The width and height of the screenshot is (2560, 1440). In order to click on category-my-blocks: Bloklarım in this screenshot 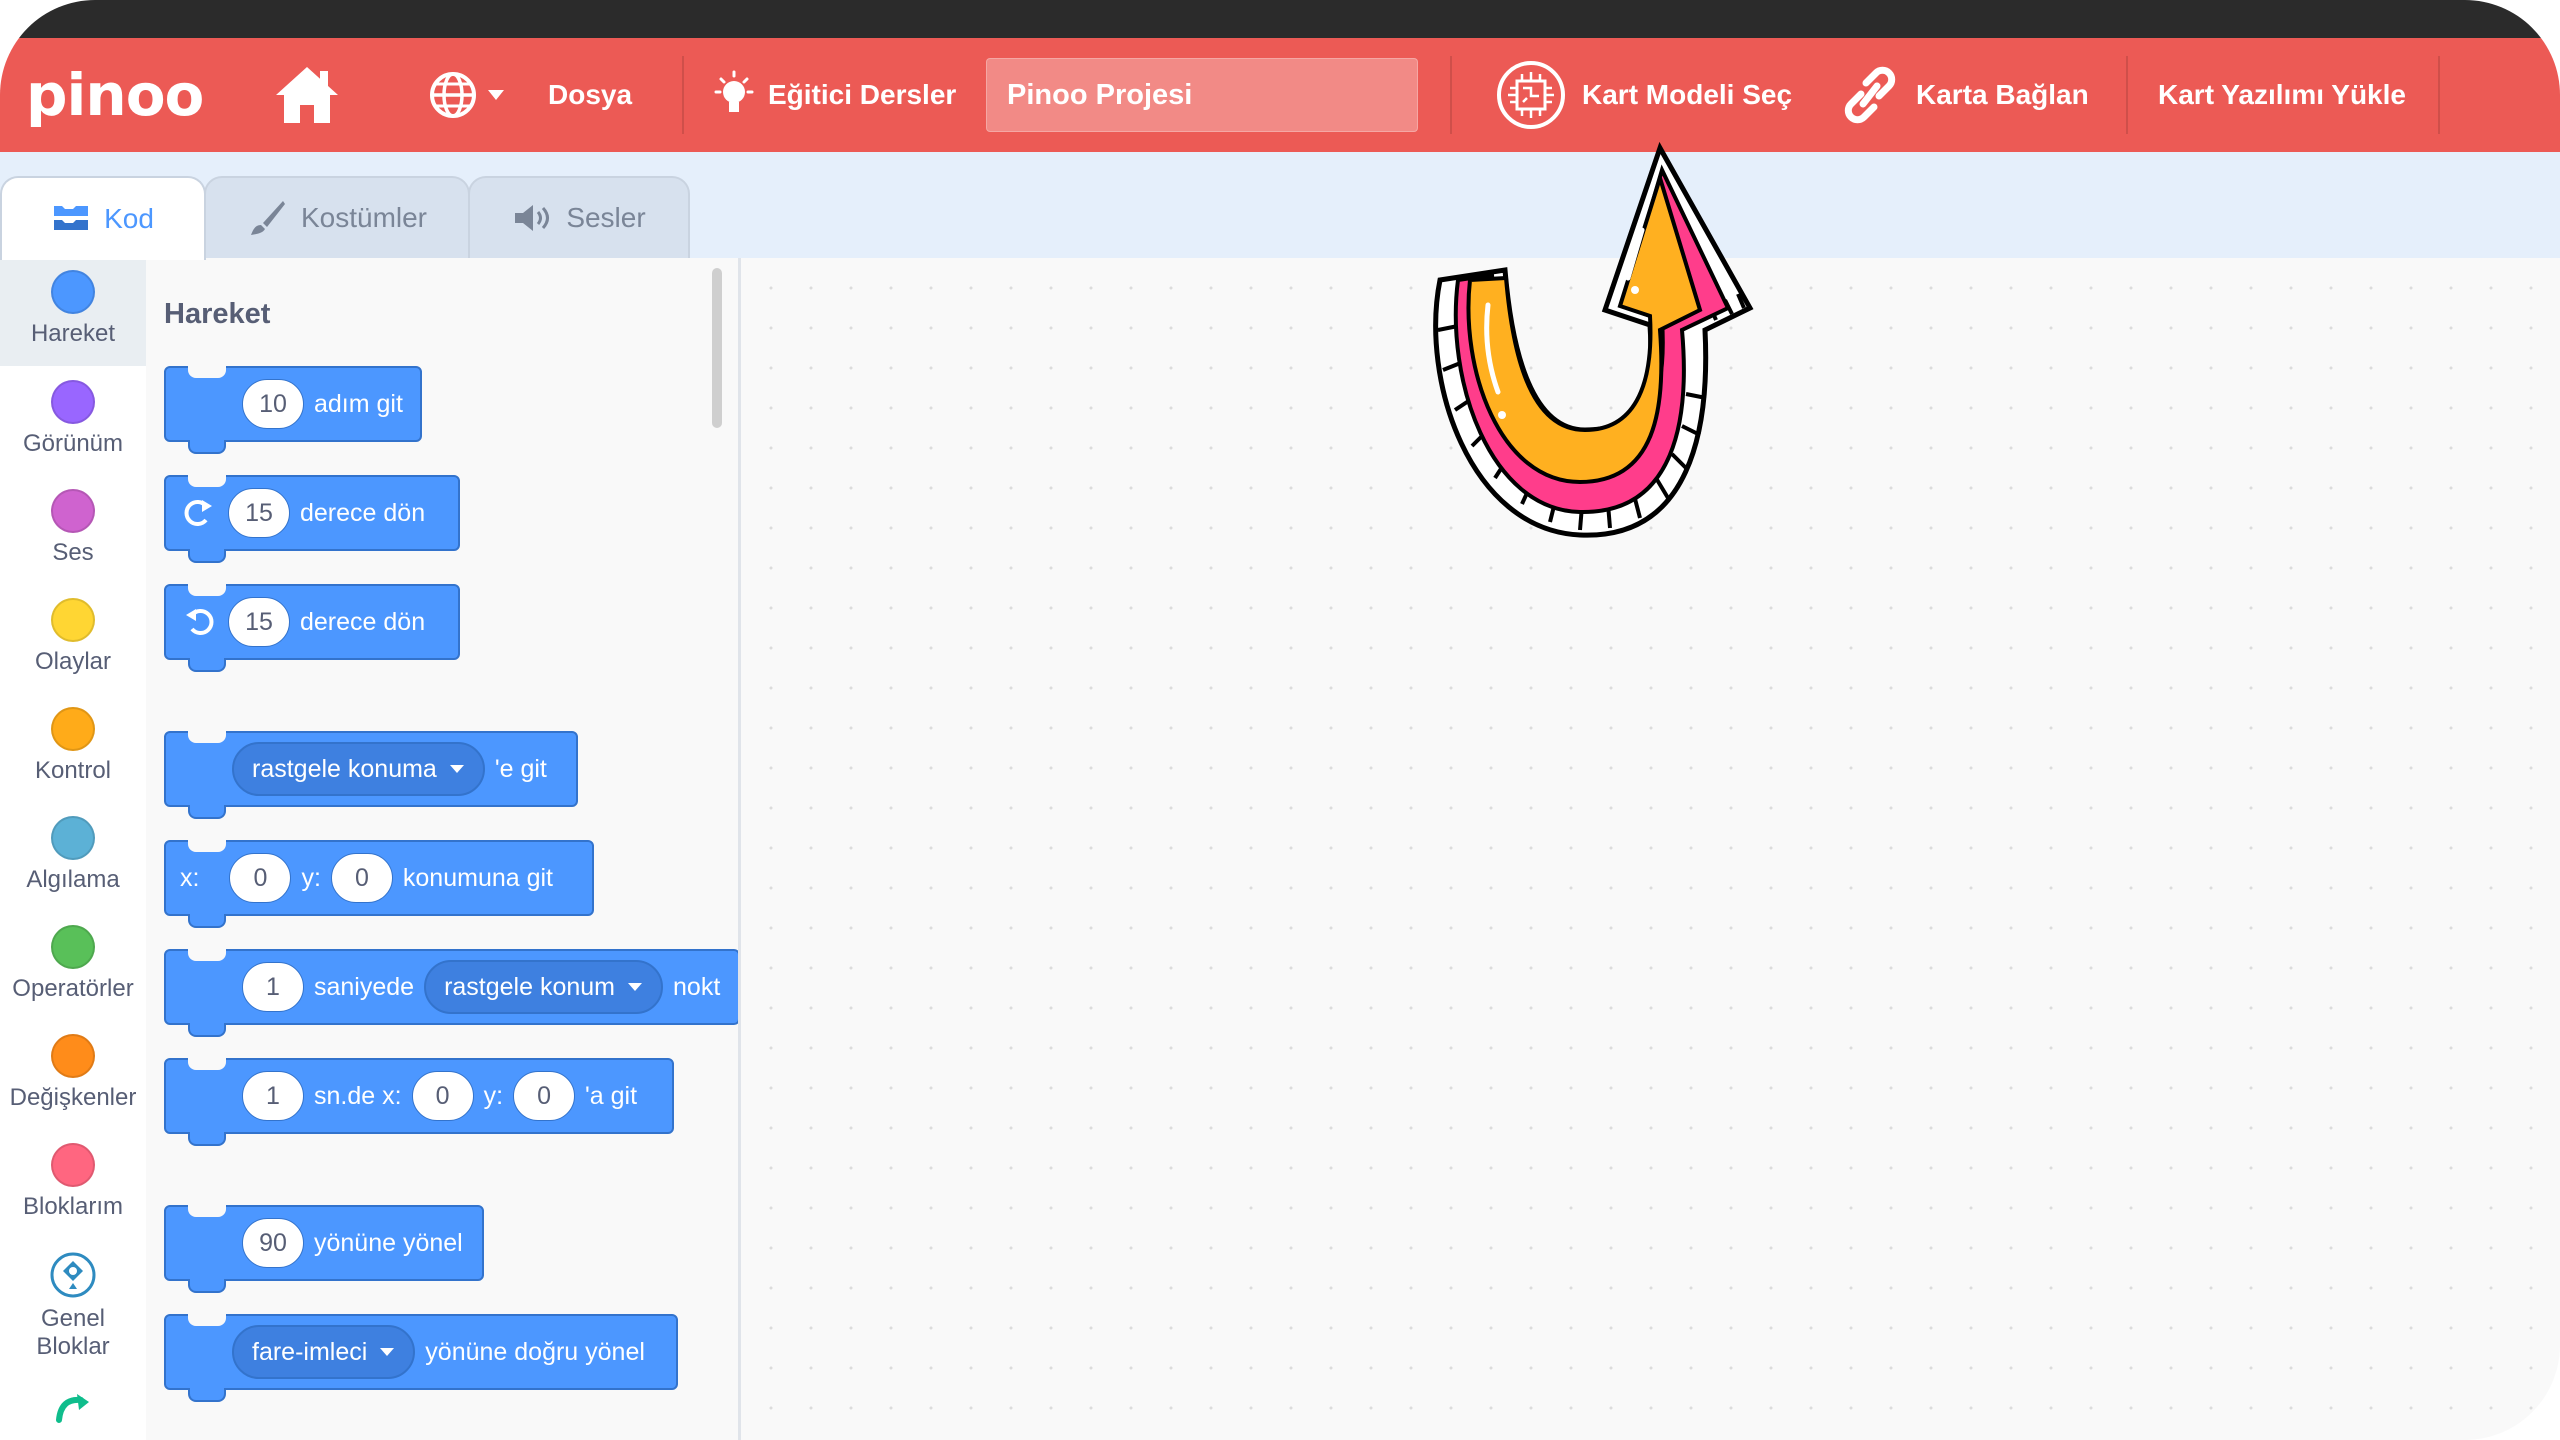, I will do `click(73, 1182)`.